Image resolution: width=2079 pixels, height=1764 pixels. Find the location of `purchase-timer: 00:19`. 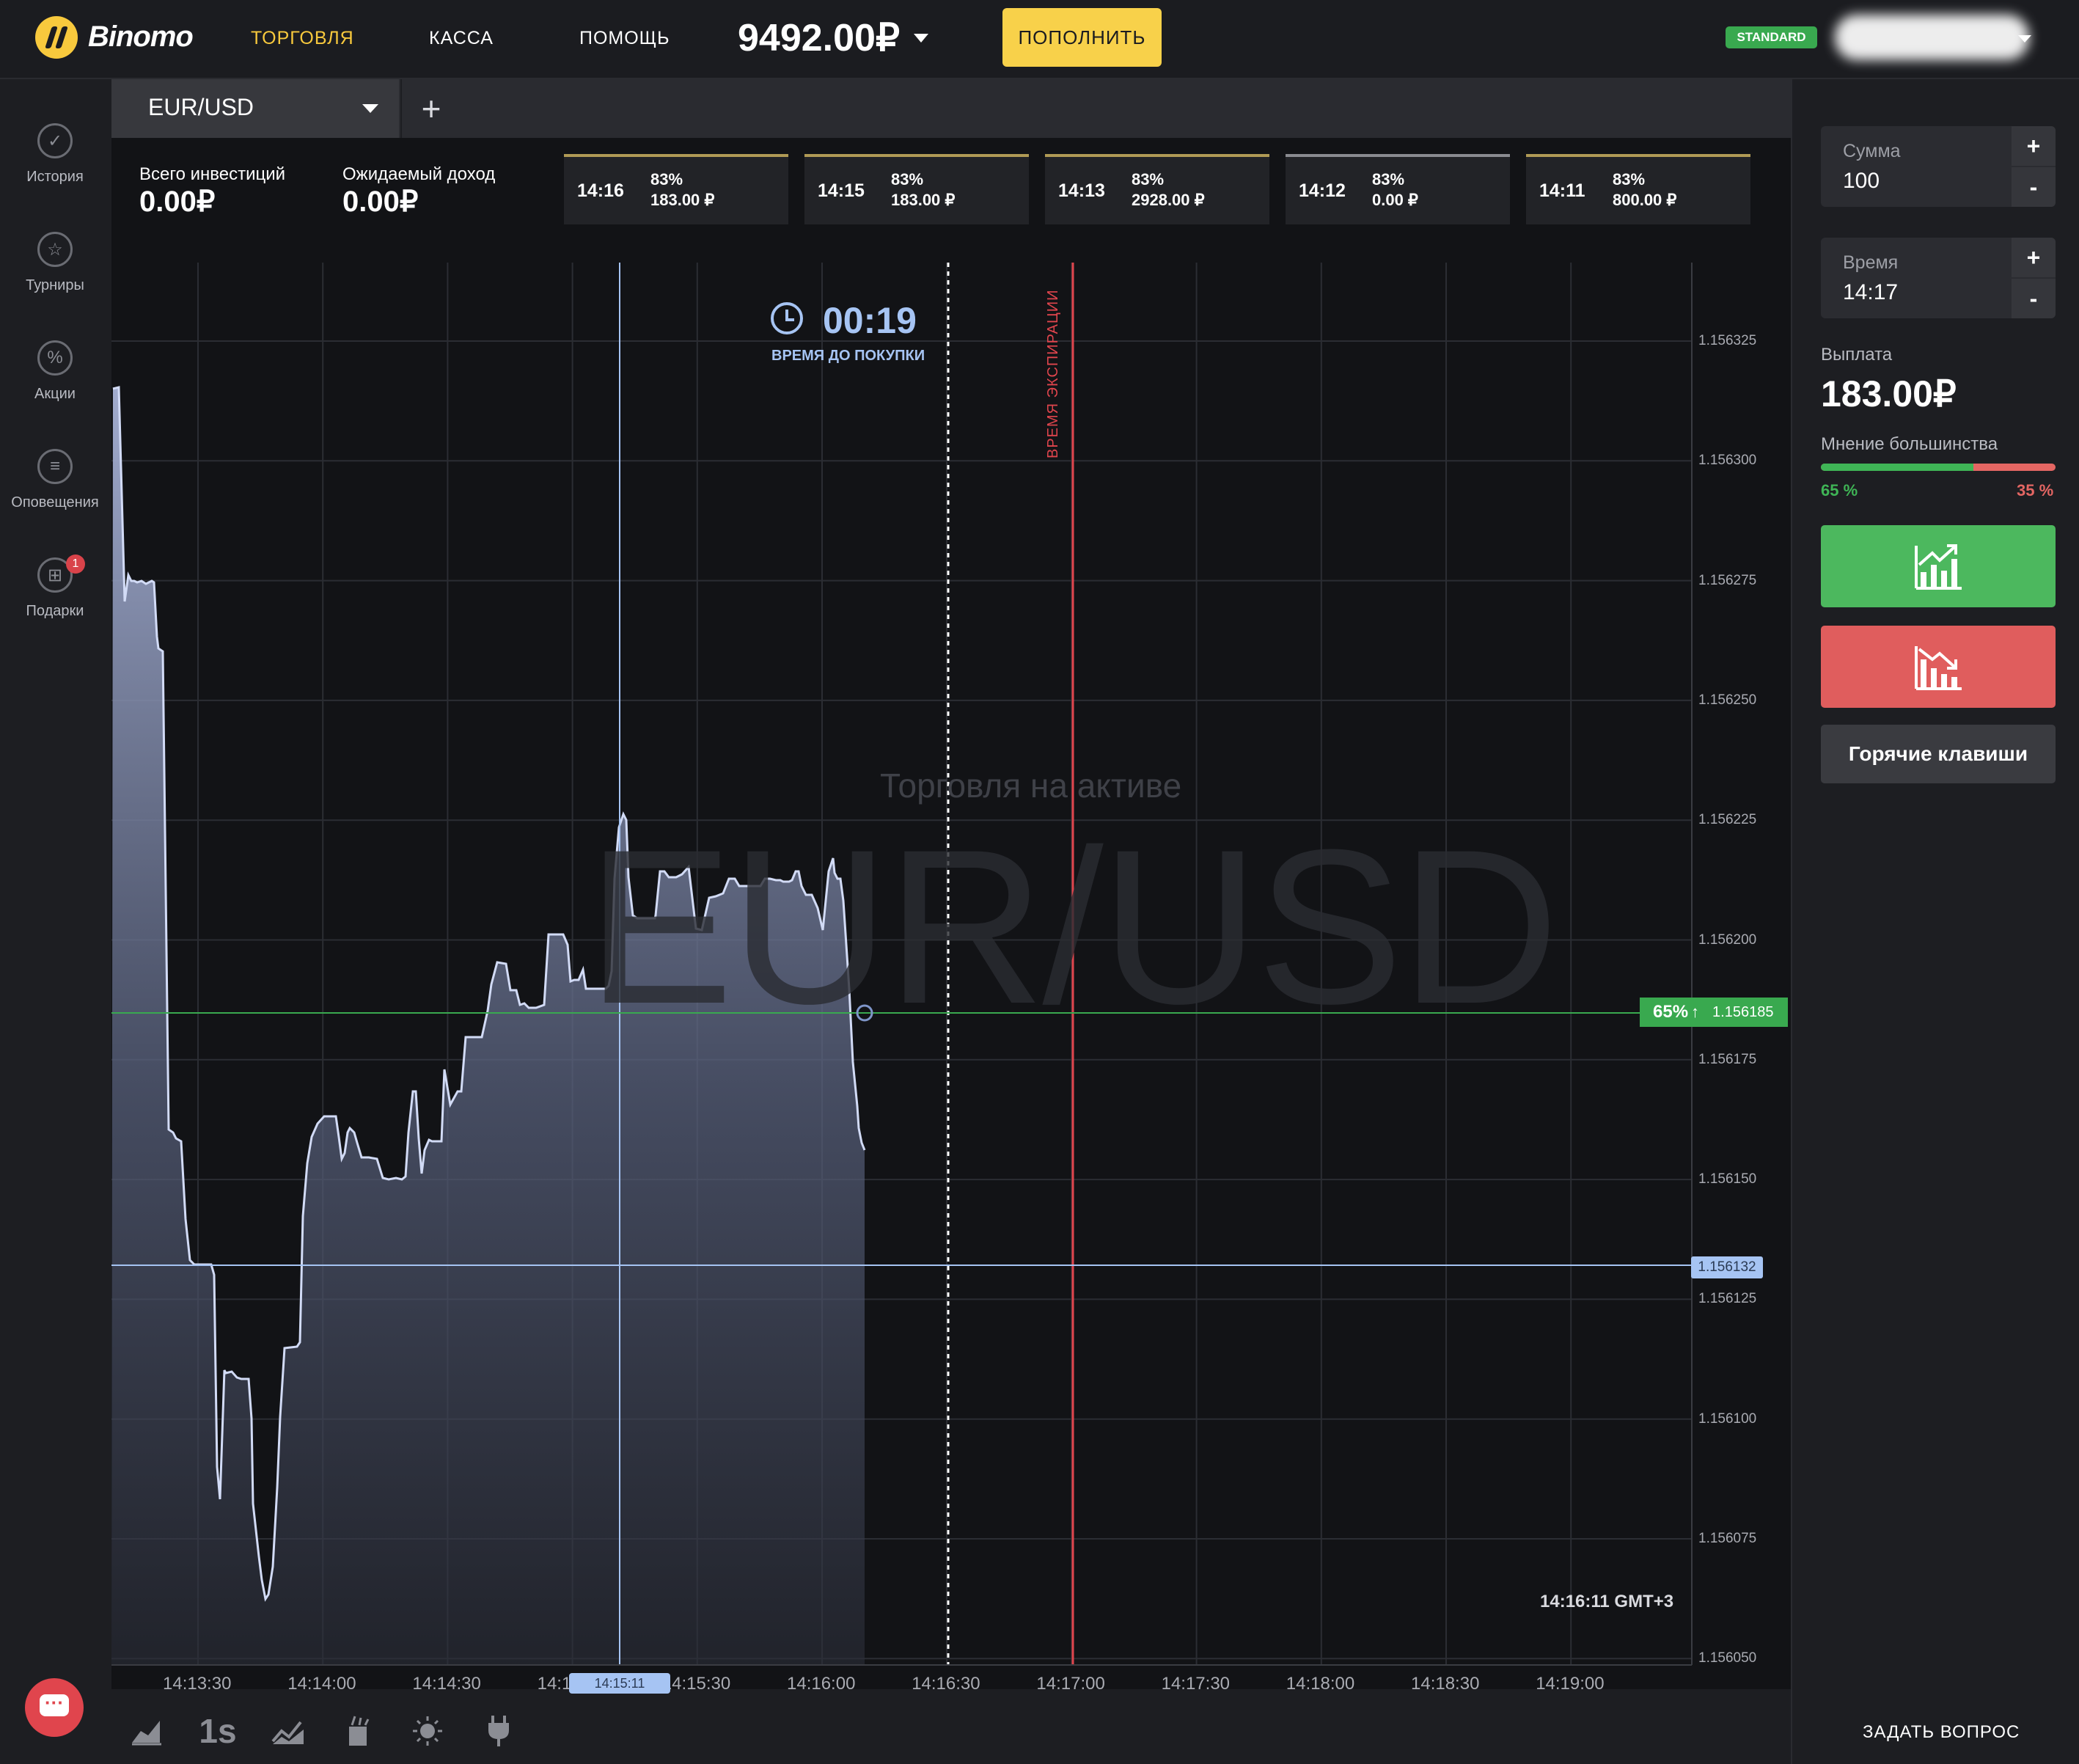

purchase-timer: 00:19 is located at coordinates (870, 320).